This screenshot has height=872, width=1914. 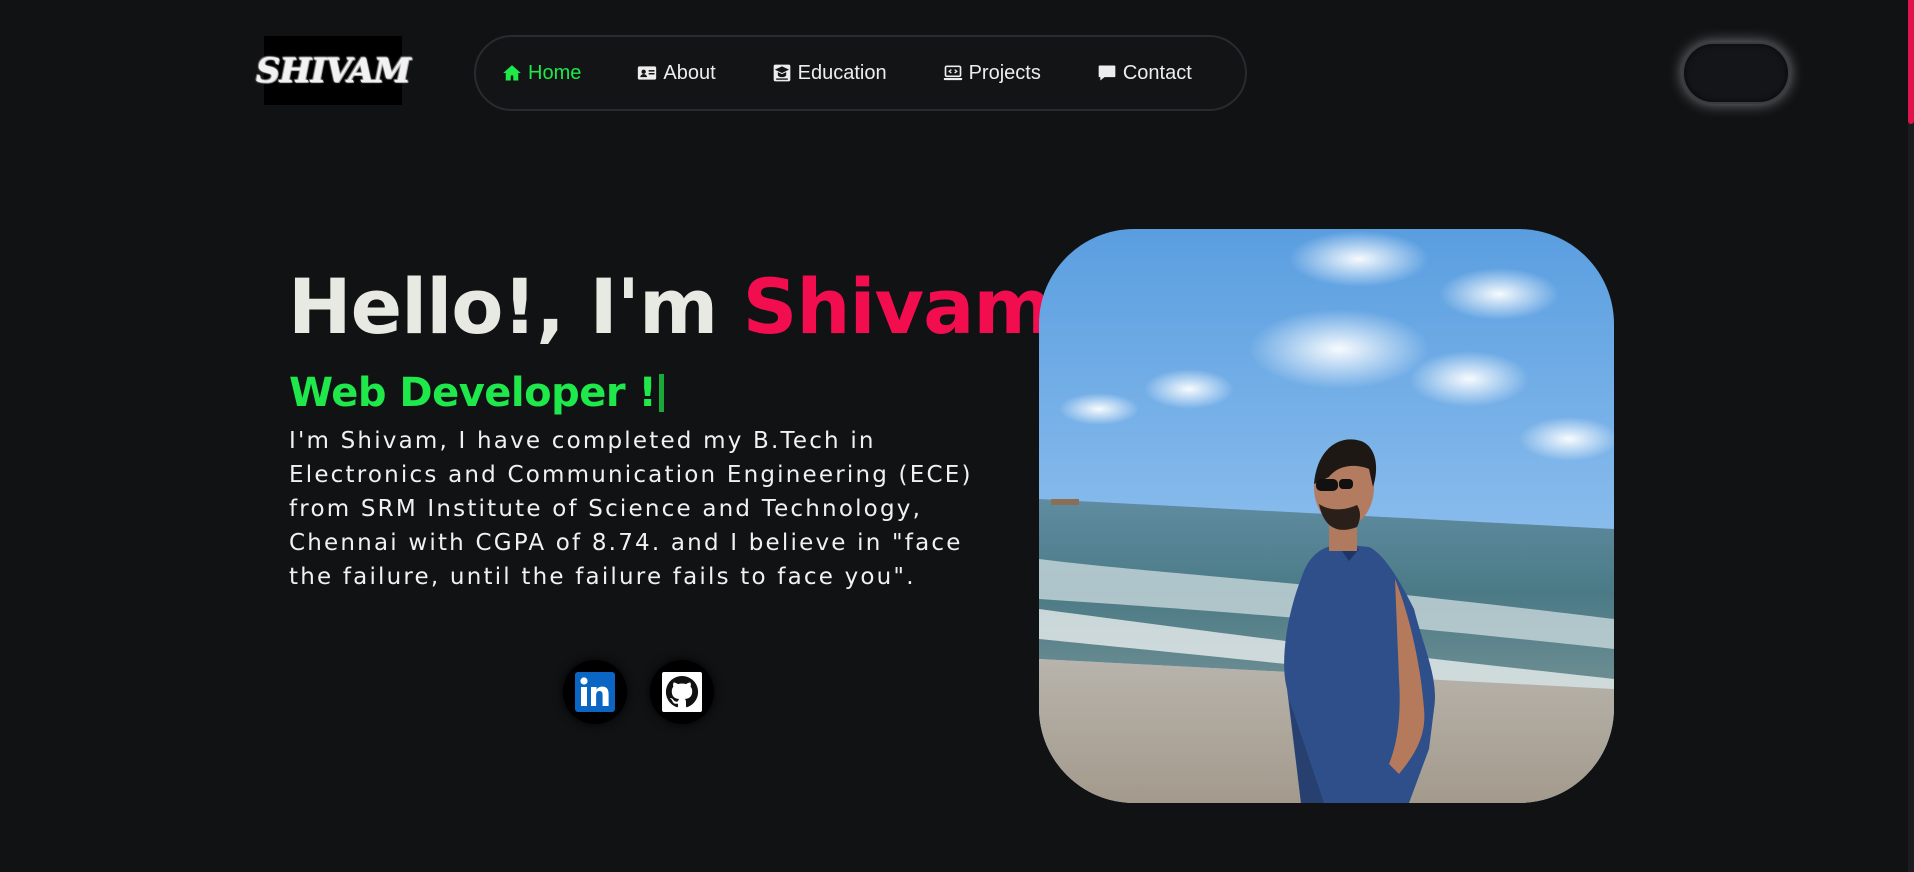 I want to click on hero-heading: Hello!, I'm Shivam, so click(x=670, y=306).